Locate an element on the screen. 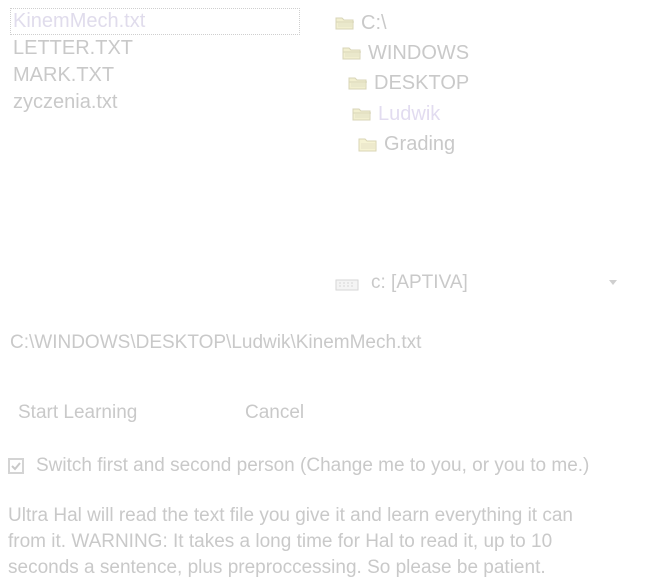  selected-path: C:\WINDOWS\DESKTOP\Ludwik\KinemMech.txt is located at coordinates (216, 342).